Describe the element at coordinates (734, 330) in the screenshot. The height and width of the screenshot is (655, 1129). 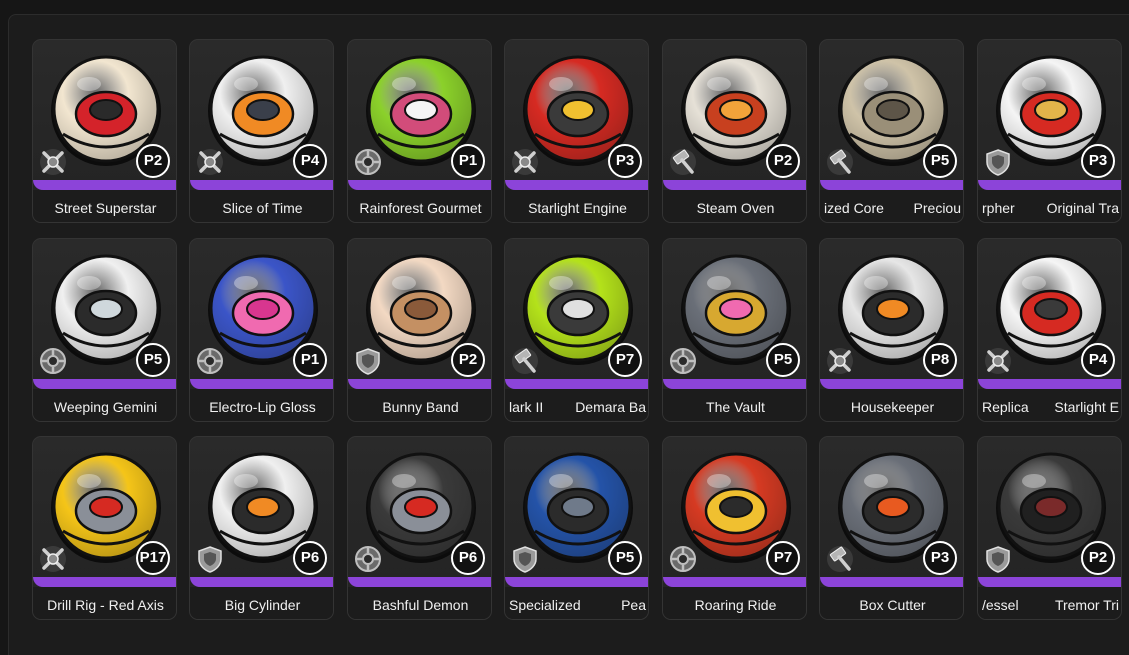
I see `skin-card: P5 The Vault` at that location.